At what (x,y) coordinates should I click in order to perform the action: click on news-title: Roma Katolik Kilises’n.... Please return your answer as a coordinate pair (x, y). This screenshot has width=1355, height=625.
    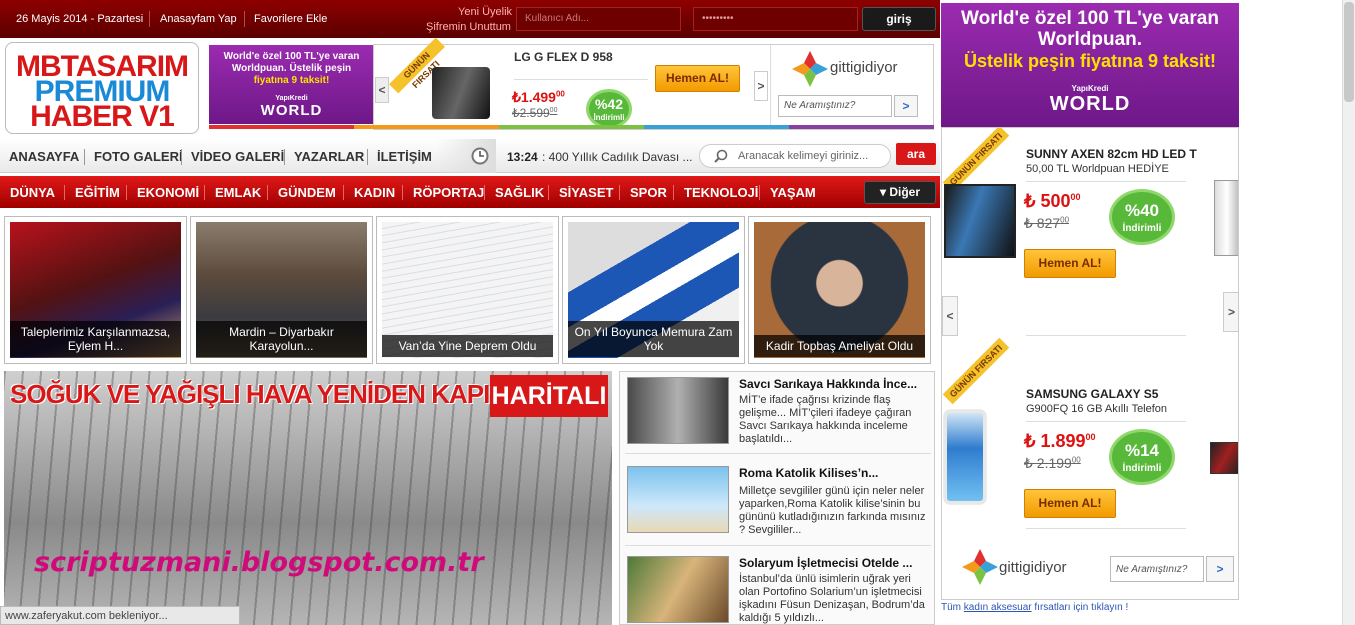
    Looking at the image, I should click on (808, 473).